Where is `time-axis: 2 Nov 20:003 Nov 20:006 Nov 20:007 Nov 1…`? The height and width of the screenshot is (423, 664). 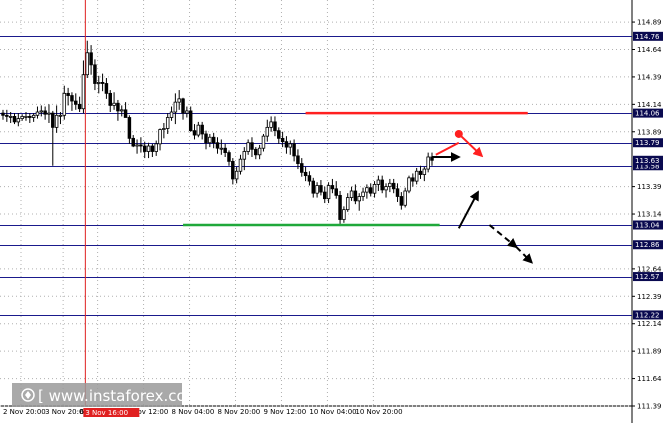 time-axis: 2 Nov 20:003 Nov 20:006 Nov 20:007 Nov 1… is located at coordinates (203, 412).